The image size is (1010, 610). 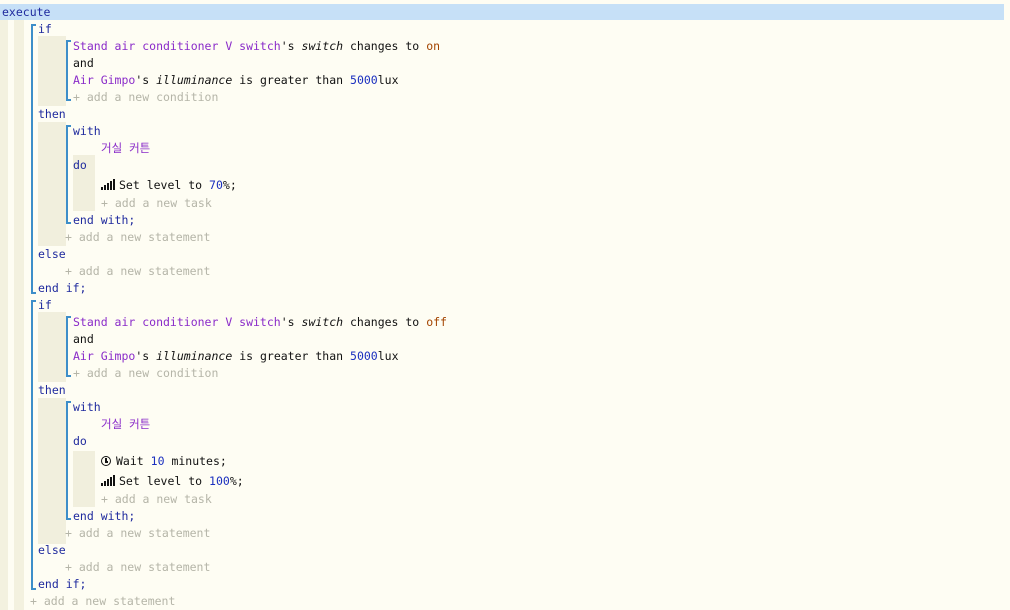 What do you see at coordinates (433, 46) in the screenshot?
I see `condition-value: on` at bounding box center [433, 46].